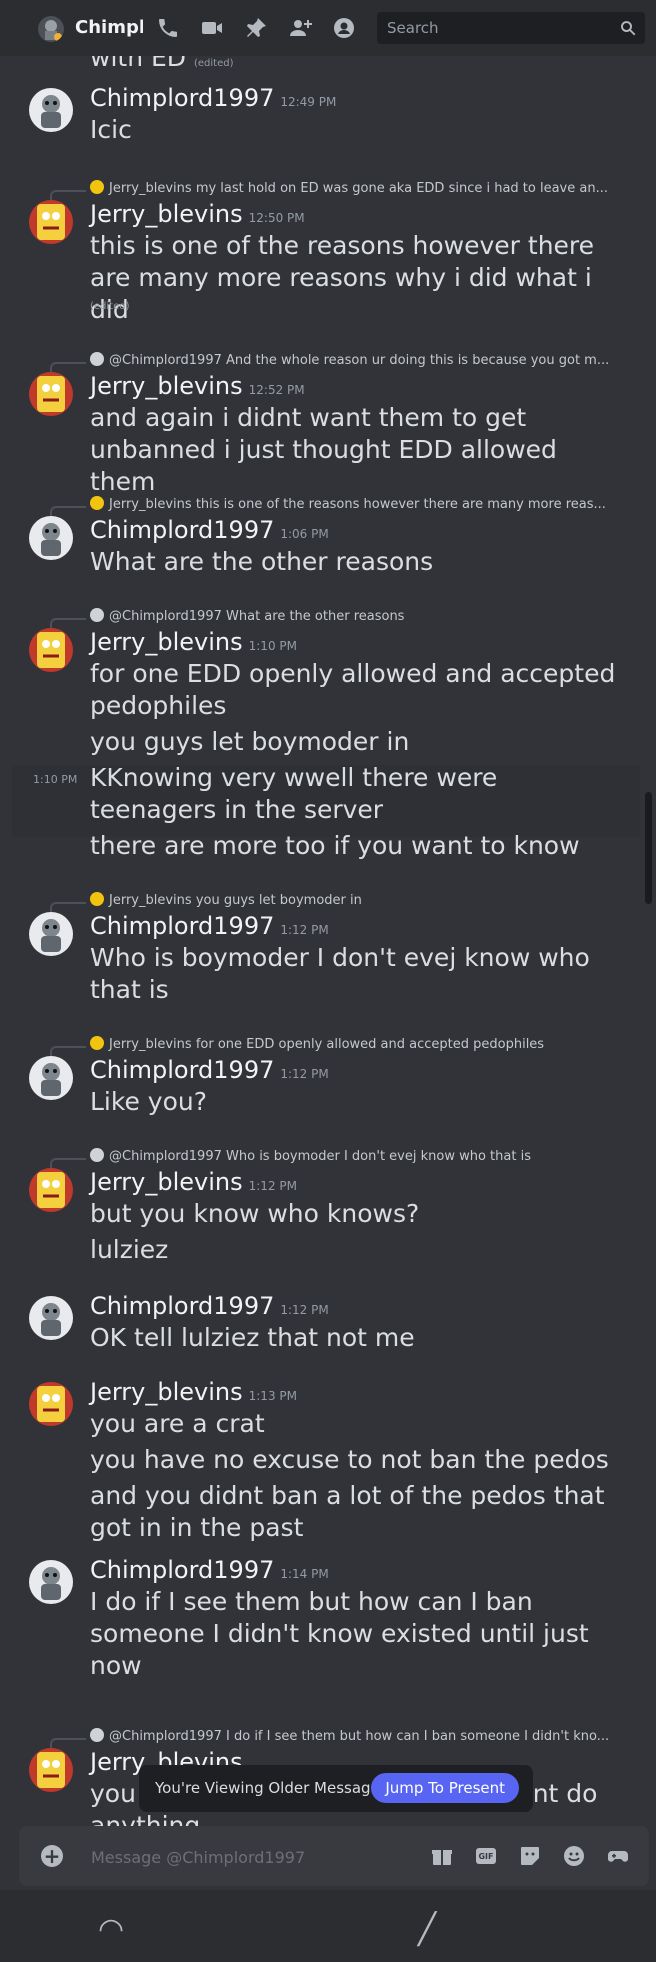 Image resolution: width=656 pixels, height=1962 pixels. I want to click on reply-preview: Jerry_blevins you guys let boymoder in, so click(350, 901).